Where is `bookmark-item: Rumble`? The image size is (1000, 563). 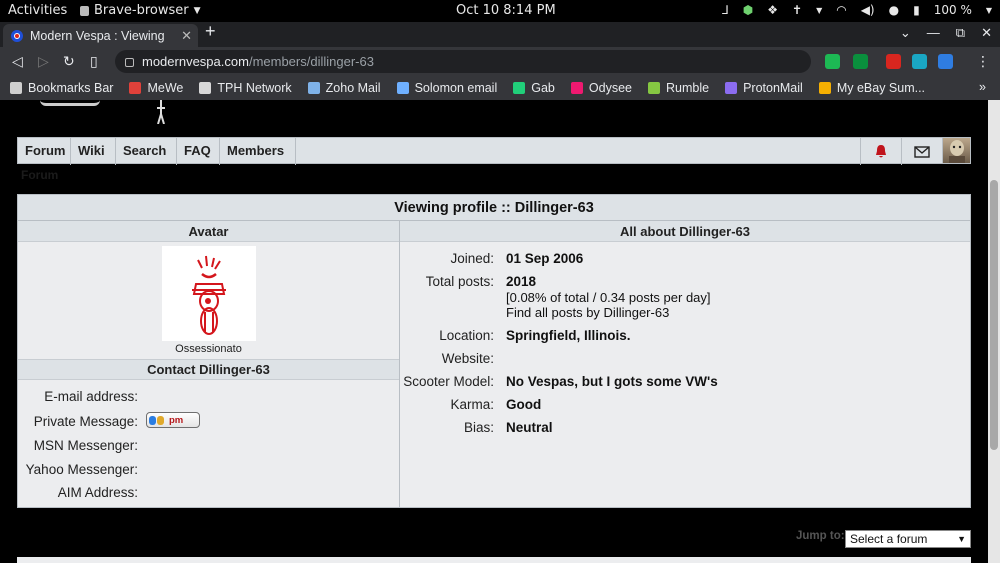
bookmark-item: Rumble is located at coordinates (678, 88).